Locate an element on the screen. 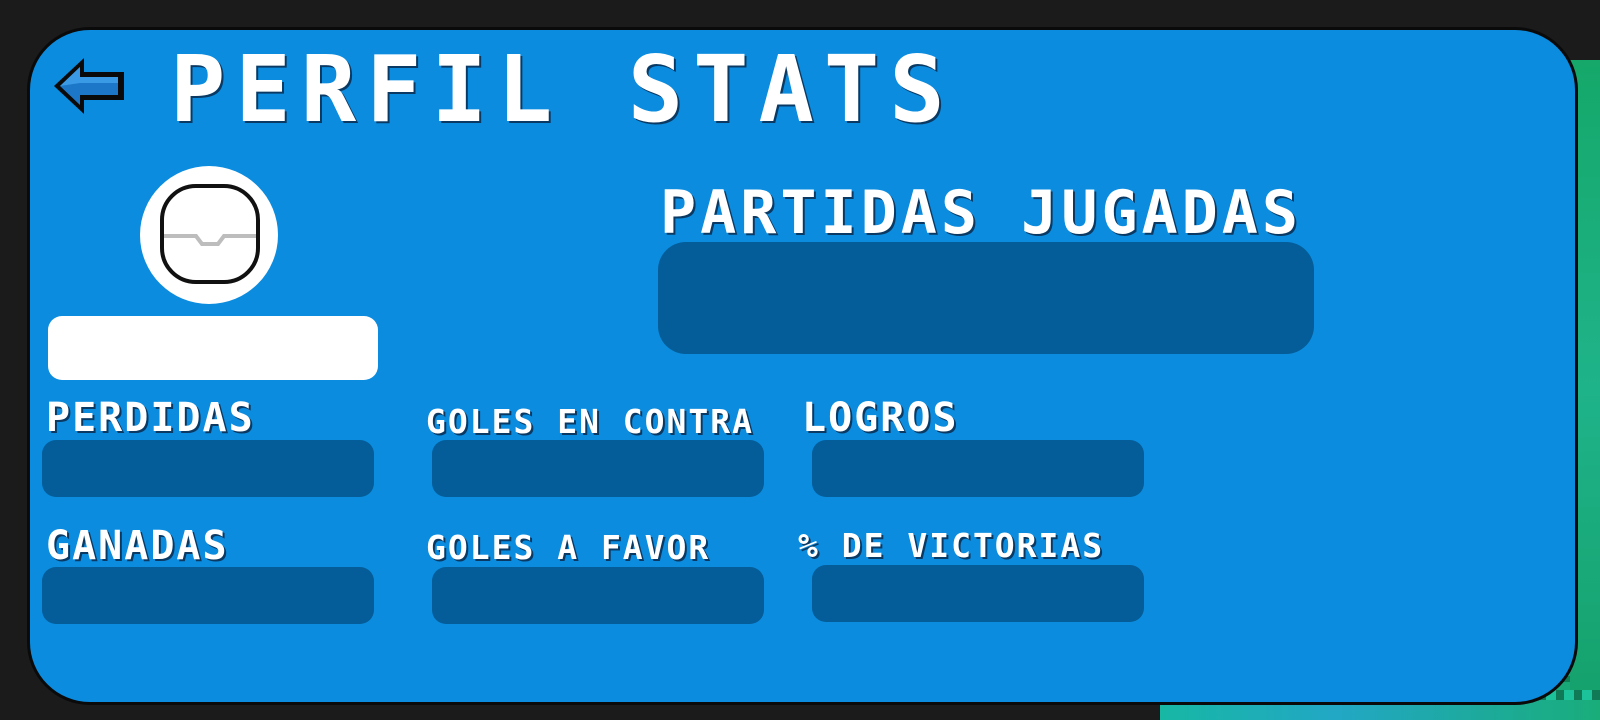  achievements-value-box is located at coordinates (978, 468).